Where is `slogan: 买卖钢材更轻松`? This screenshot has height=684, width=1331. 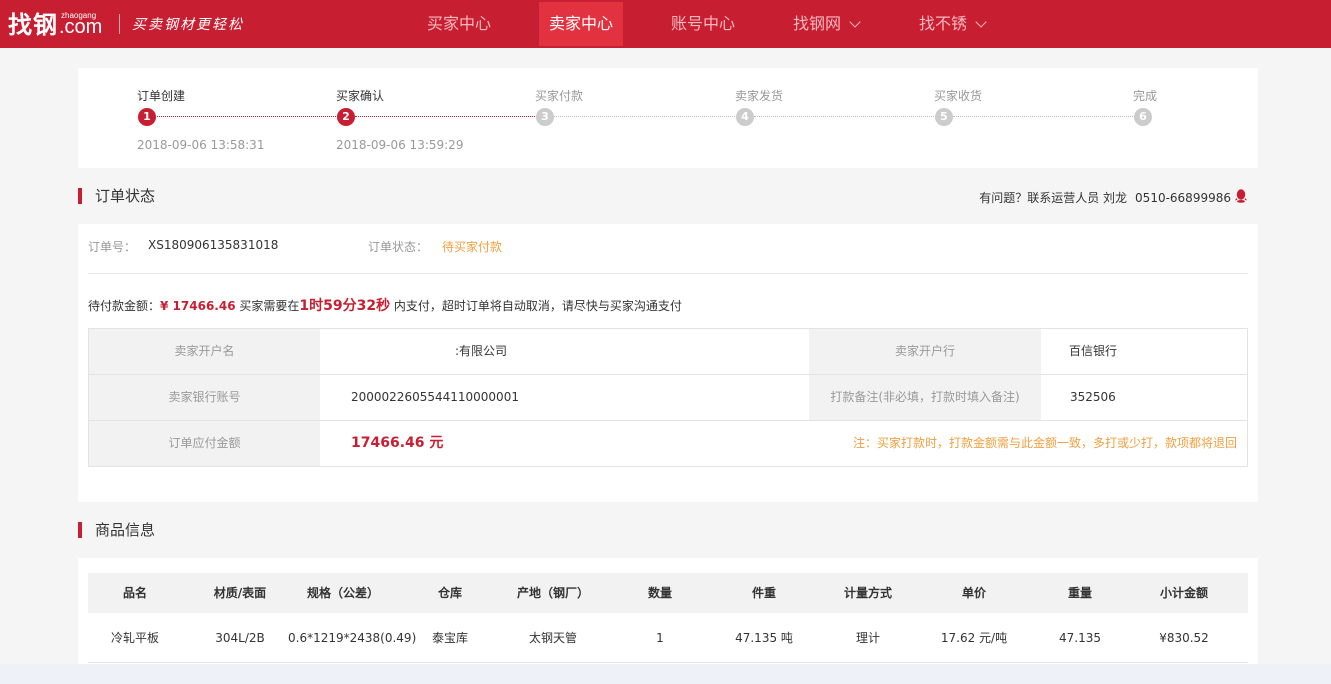 slogan: 买卖钢材更轻松 is located at coordinates (188, 25).